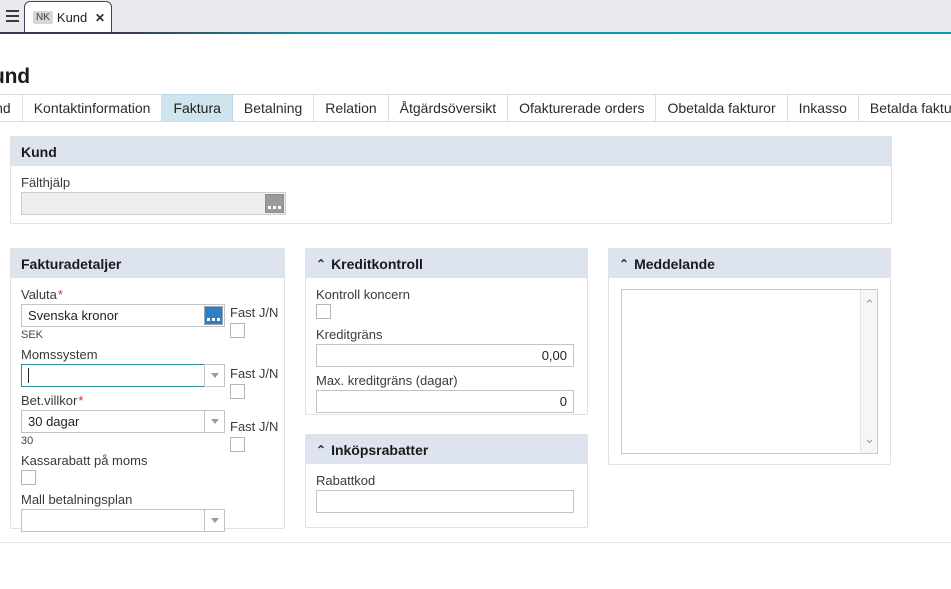 The height and width of the screenshot is (589, 951). I want to click on falthjalp-field-wrap, so click(153, 203).